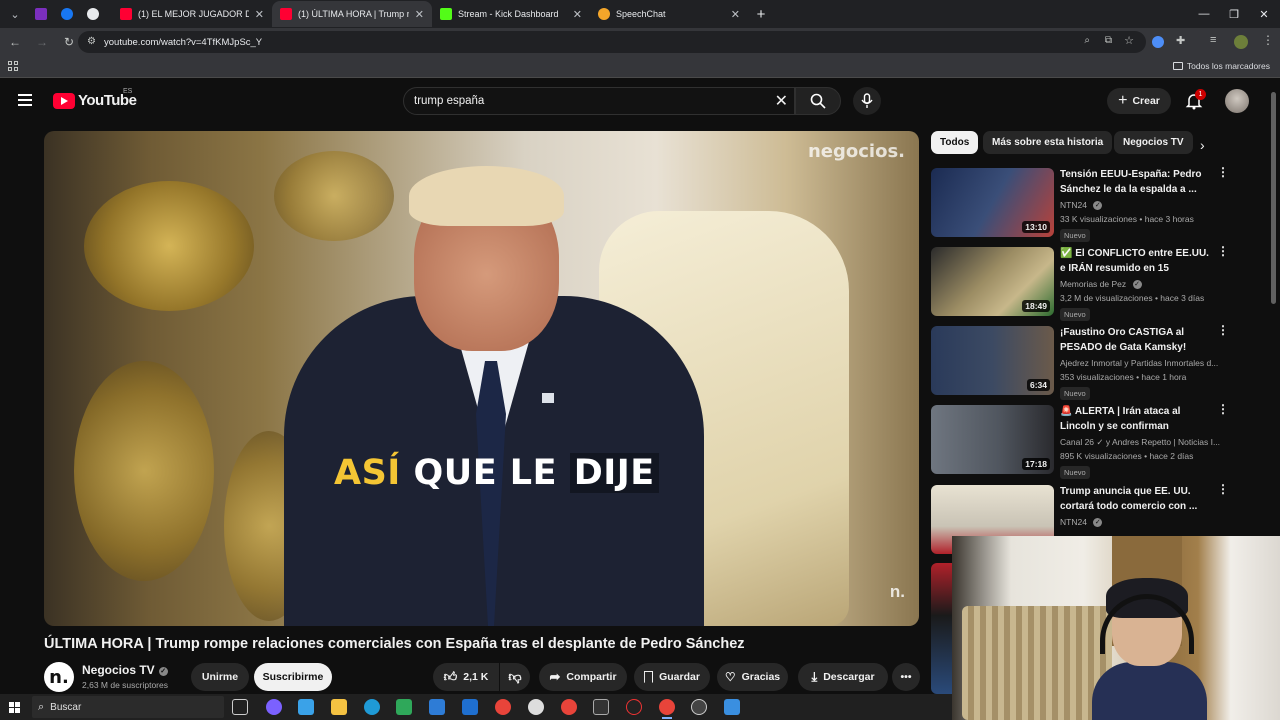 The width and height of the screenshot is (1280, 720). Describe the element at coordinates (1234, 14) in the screenshot. I see `restore-window-button: ❐` at that location.